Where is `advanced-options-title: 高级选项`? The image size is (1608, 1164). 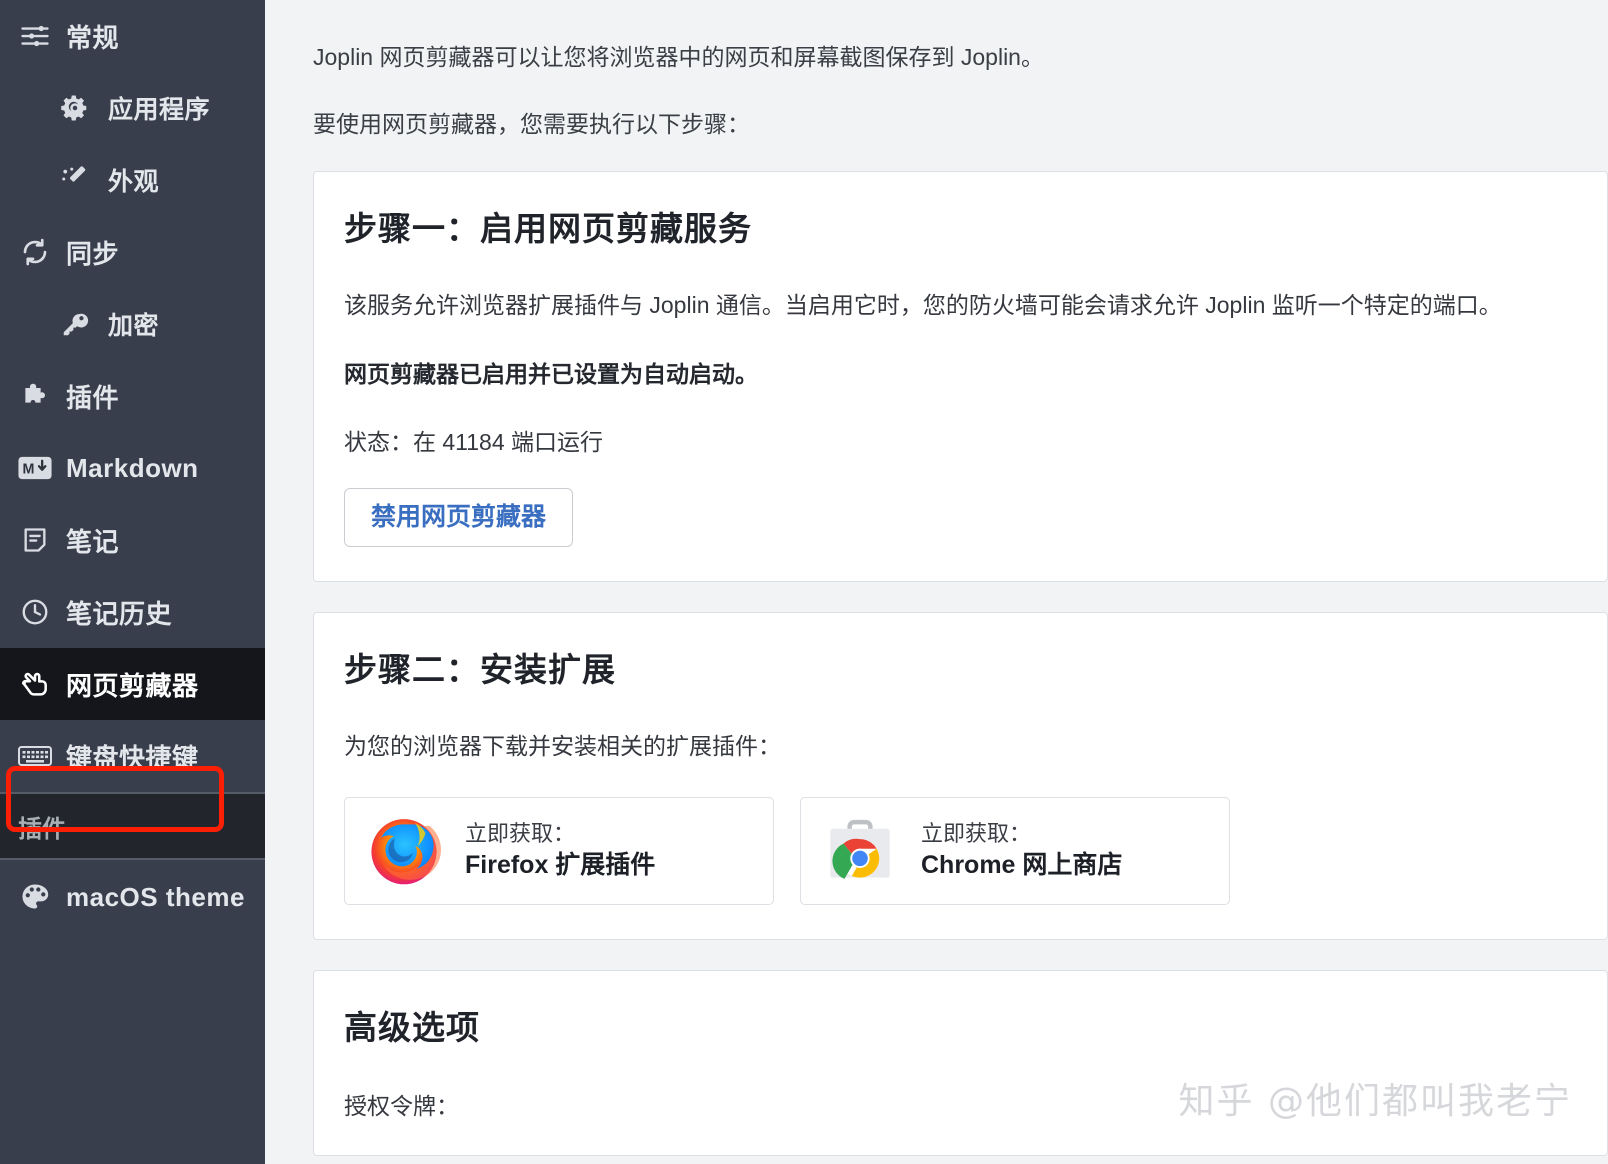 advanced-options-title: 高级选项 is located at coordinates (412, 1027).